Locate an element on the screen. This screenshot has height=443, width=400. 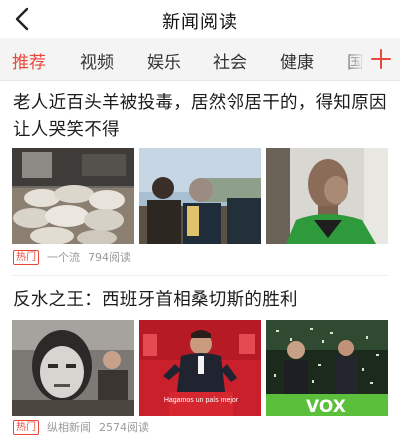
sanchez-mural-photo is located at coordinates (73, 368).